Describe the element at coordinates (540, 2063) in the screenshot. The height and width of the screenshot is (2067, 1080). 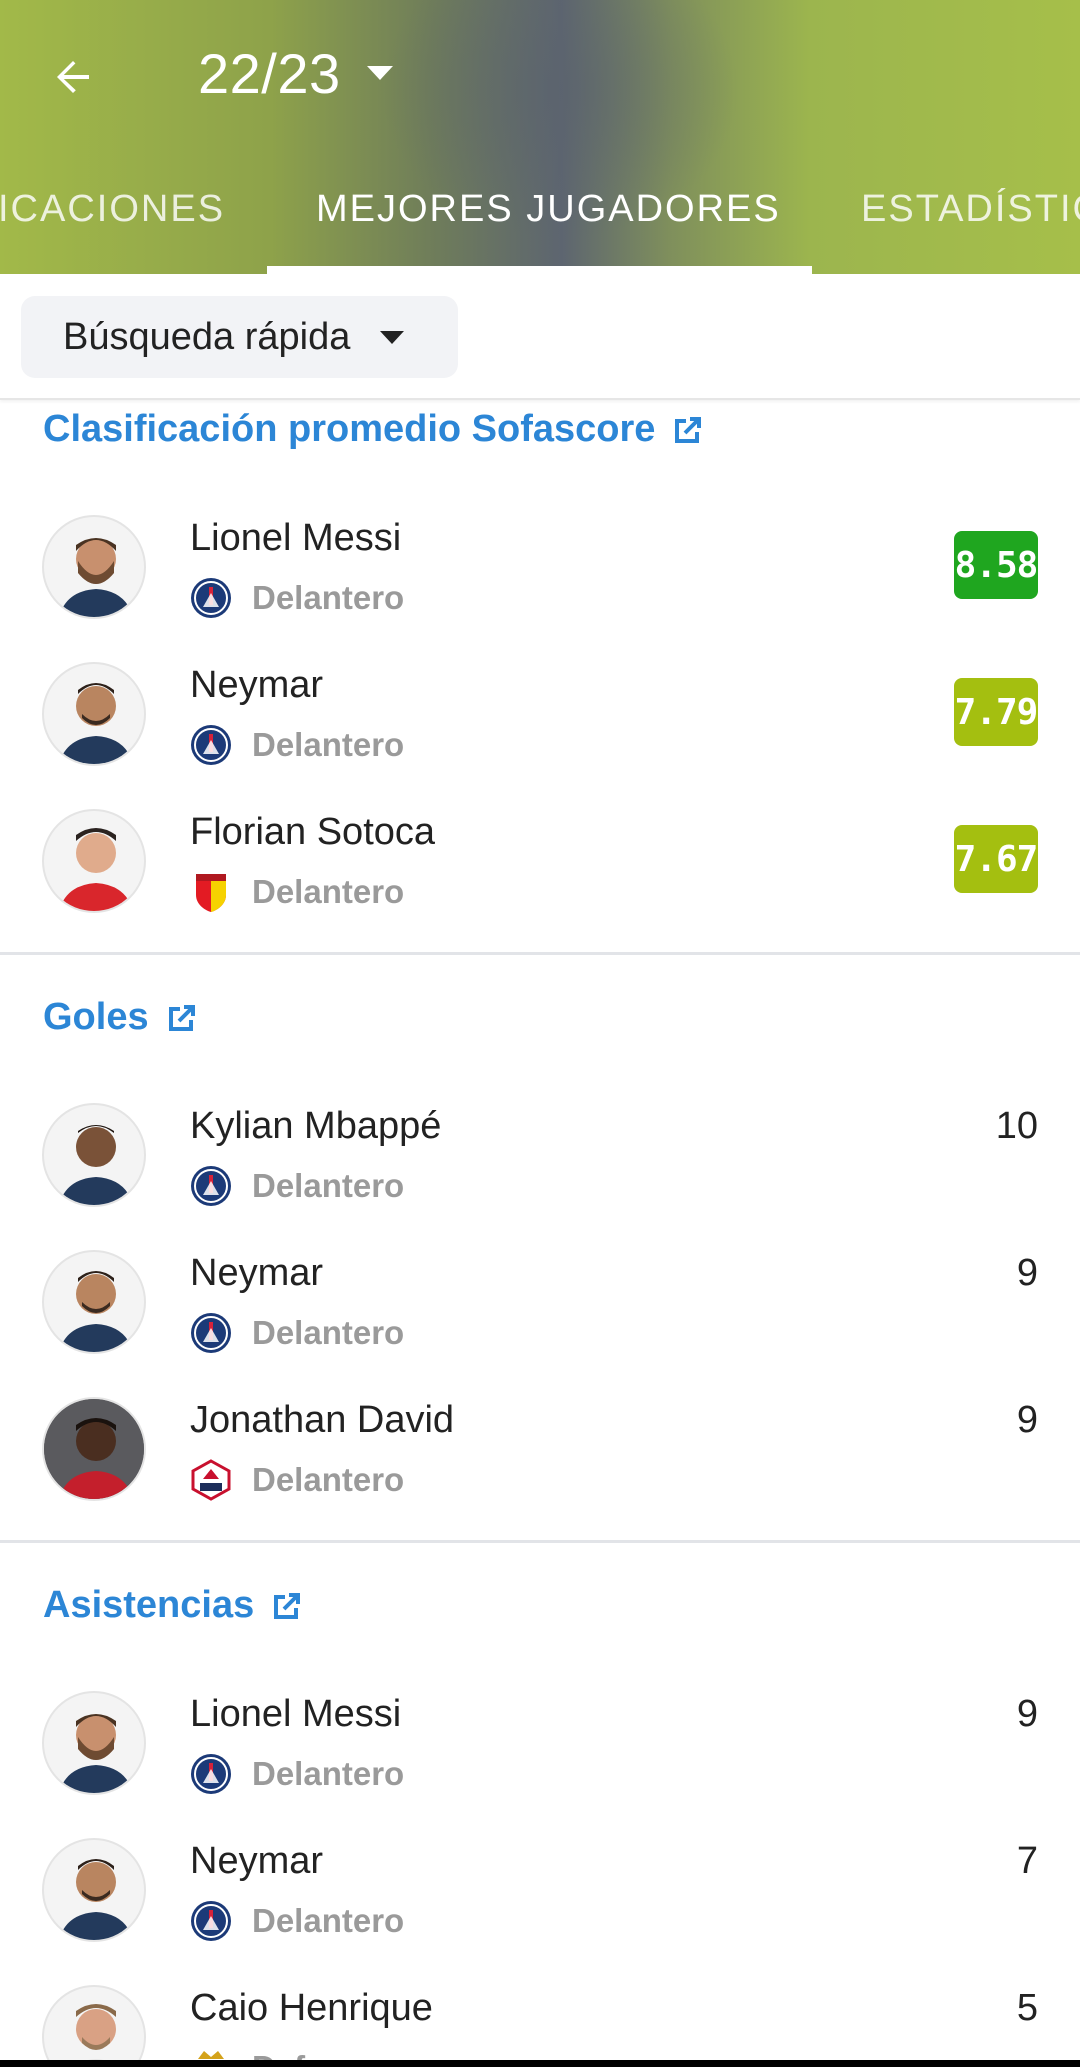
I see `system-navigation-bar` at that location.